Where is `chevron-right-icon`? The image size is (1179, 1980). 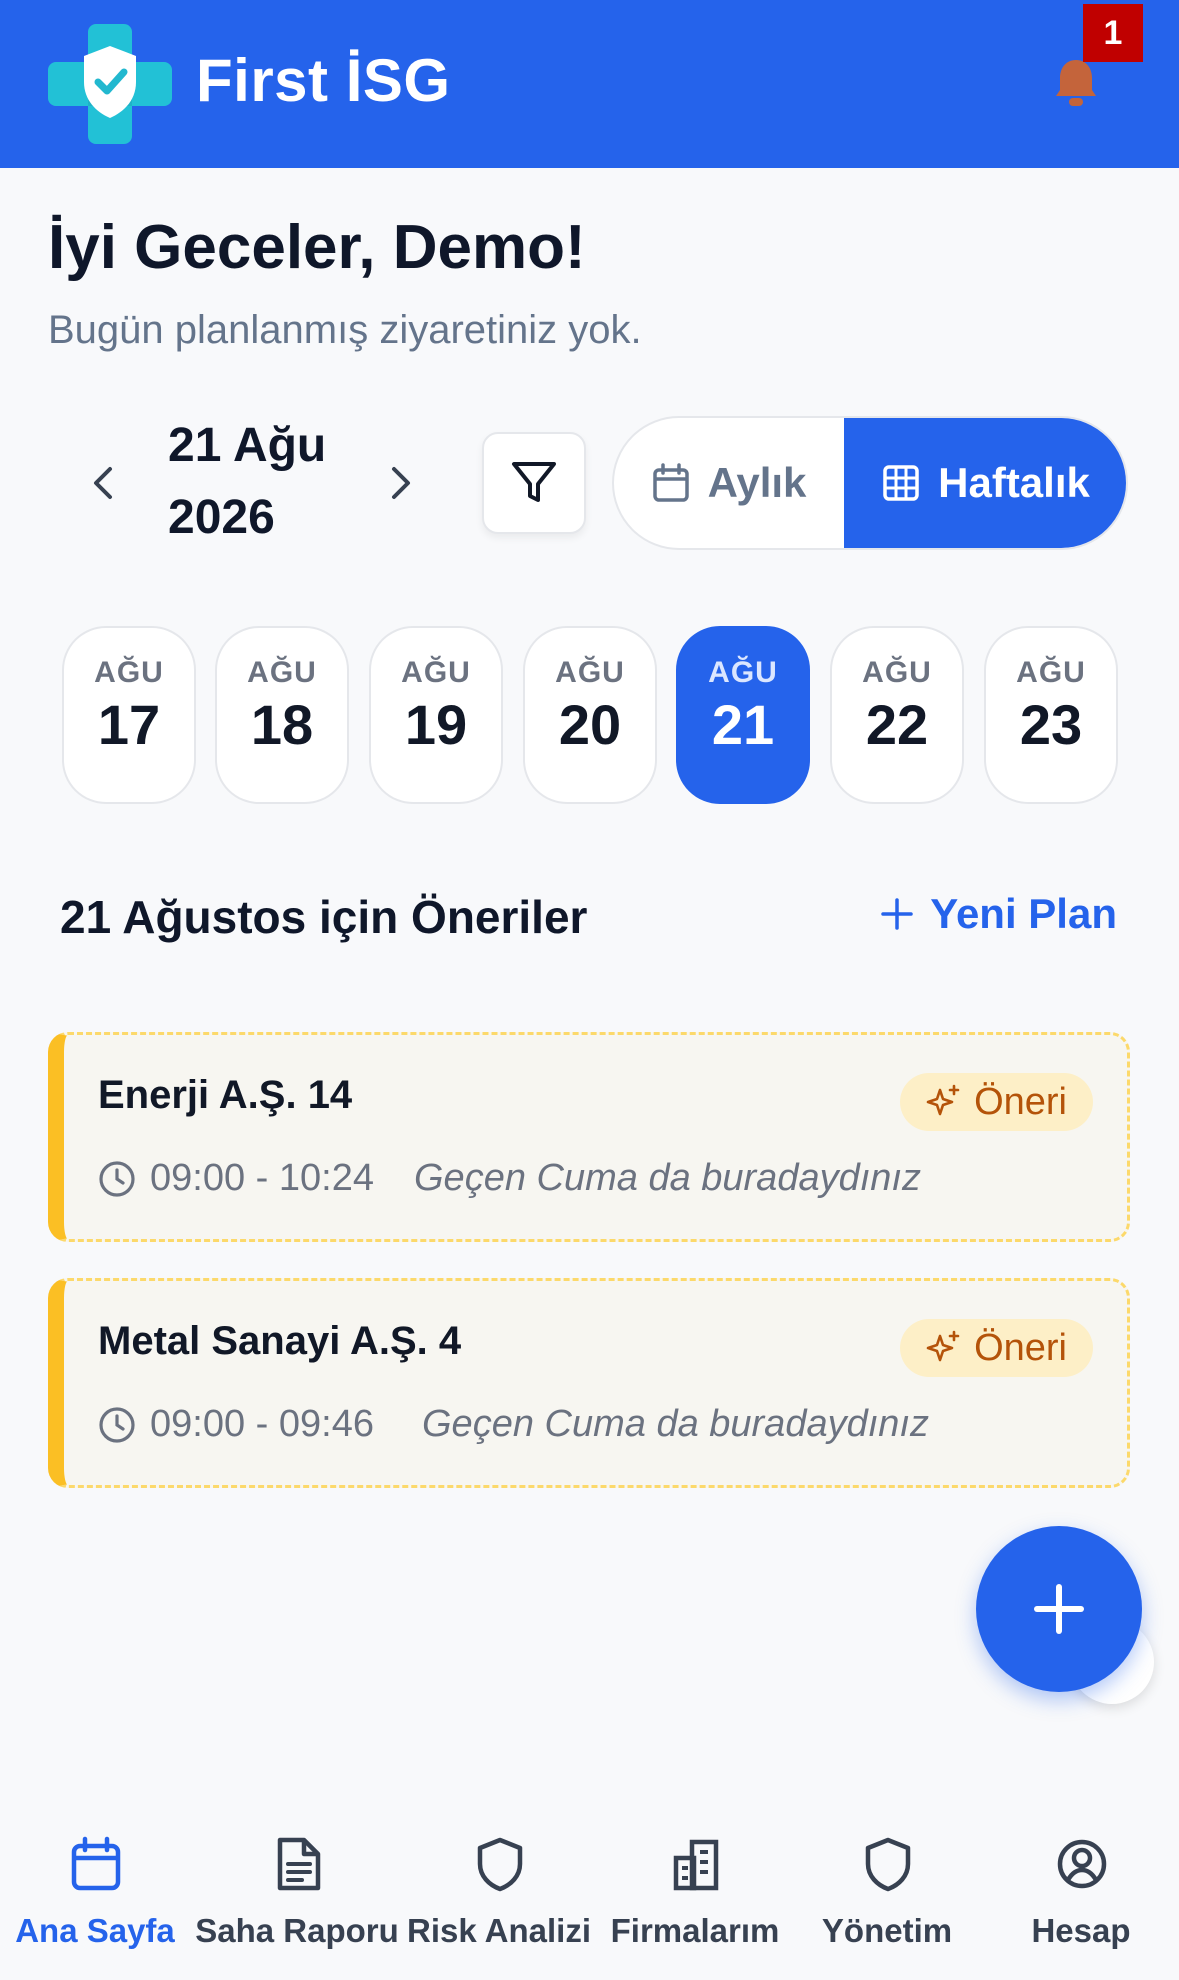
chevron-right-icon is located at coordinates (401, 483).